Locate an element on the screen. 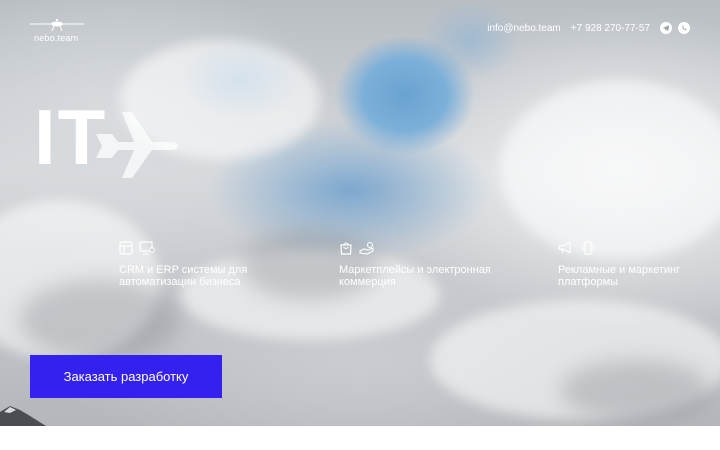  megaphone-icon is located at coordinates (564, 247).